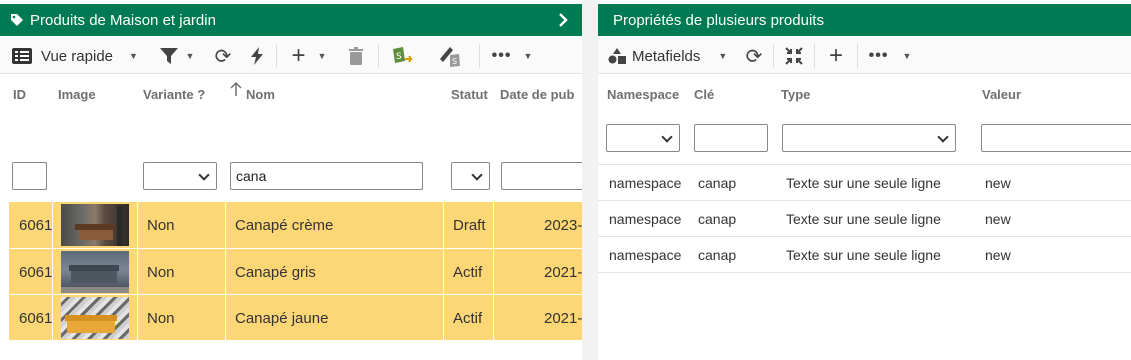 Image resolution: width=1131 pixels, height=360 pixels. I want to click on column-header-value: Valeur, so click(1001, 94).